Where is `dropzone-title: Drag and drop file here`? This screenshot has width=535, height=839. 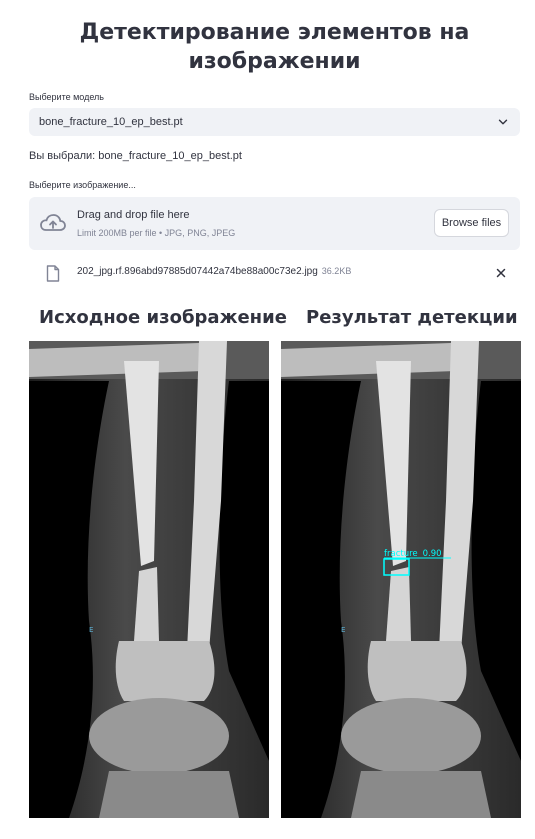 dropzone-title: Drag and drop file here is located at coordinates (133, 215).